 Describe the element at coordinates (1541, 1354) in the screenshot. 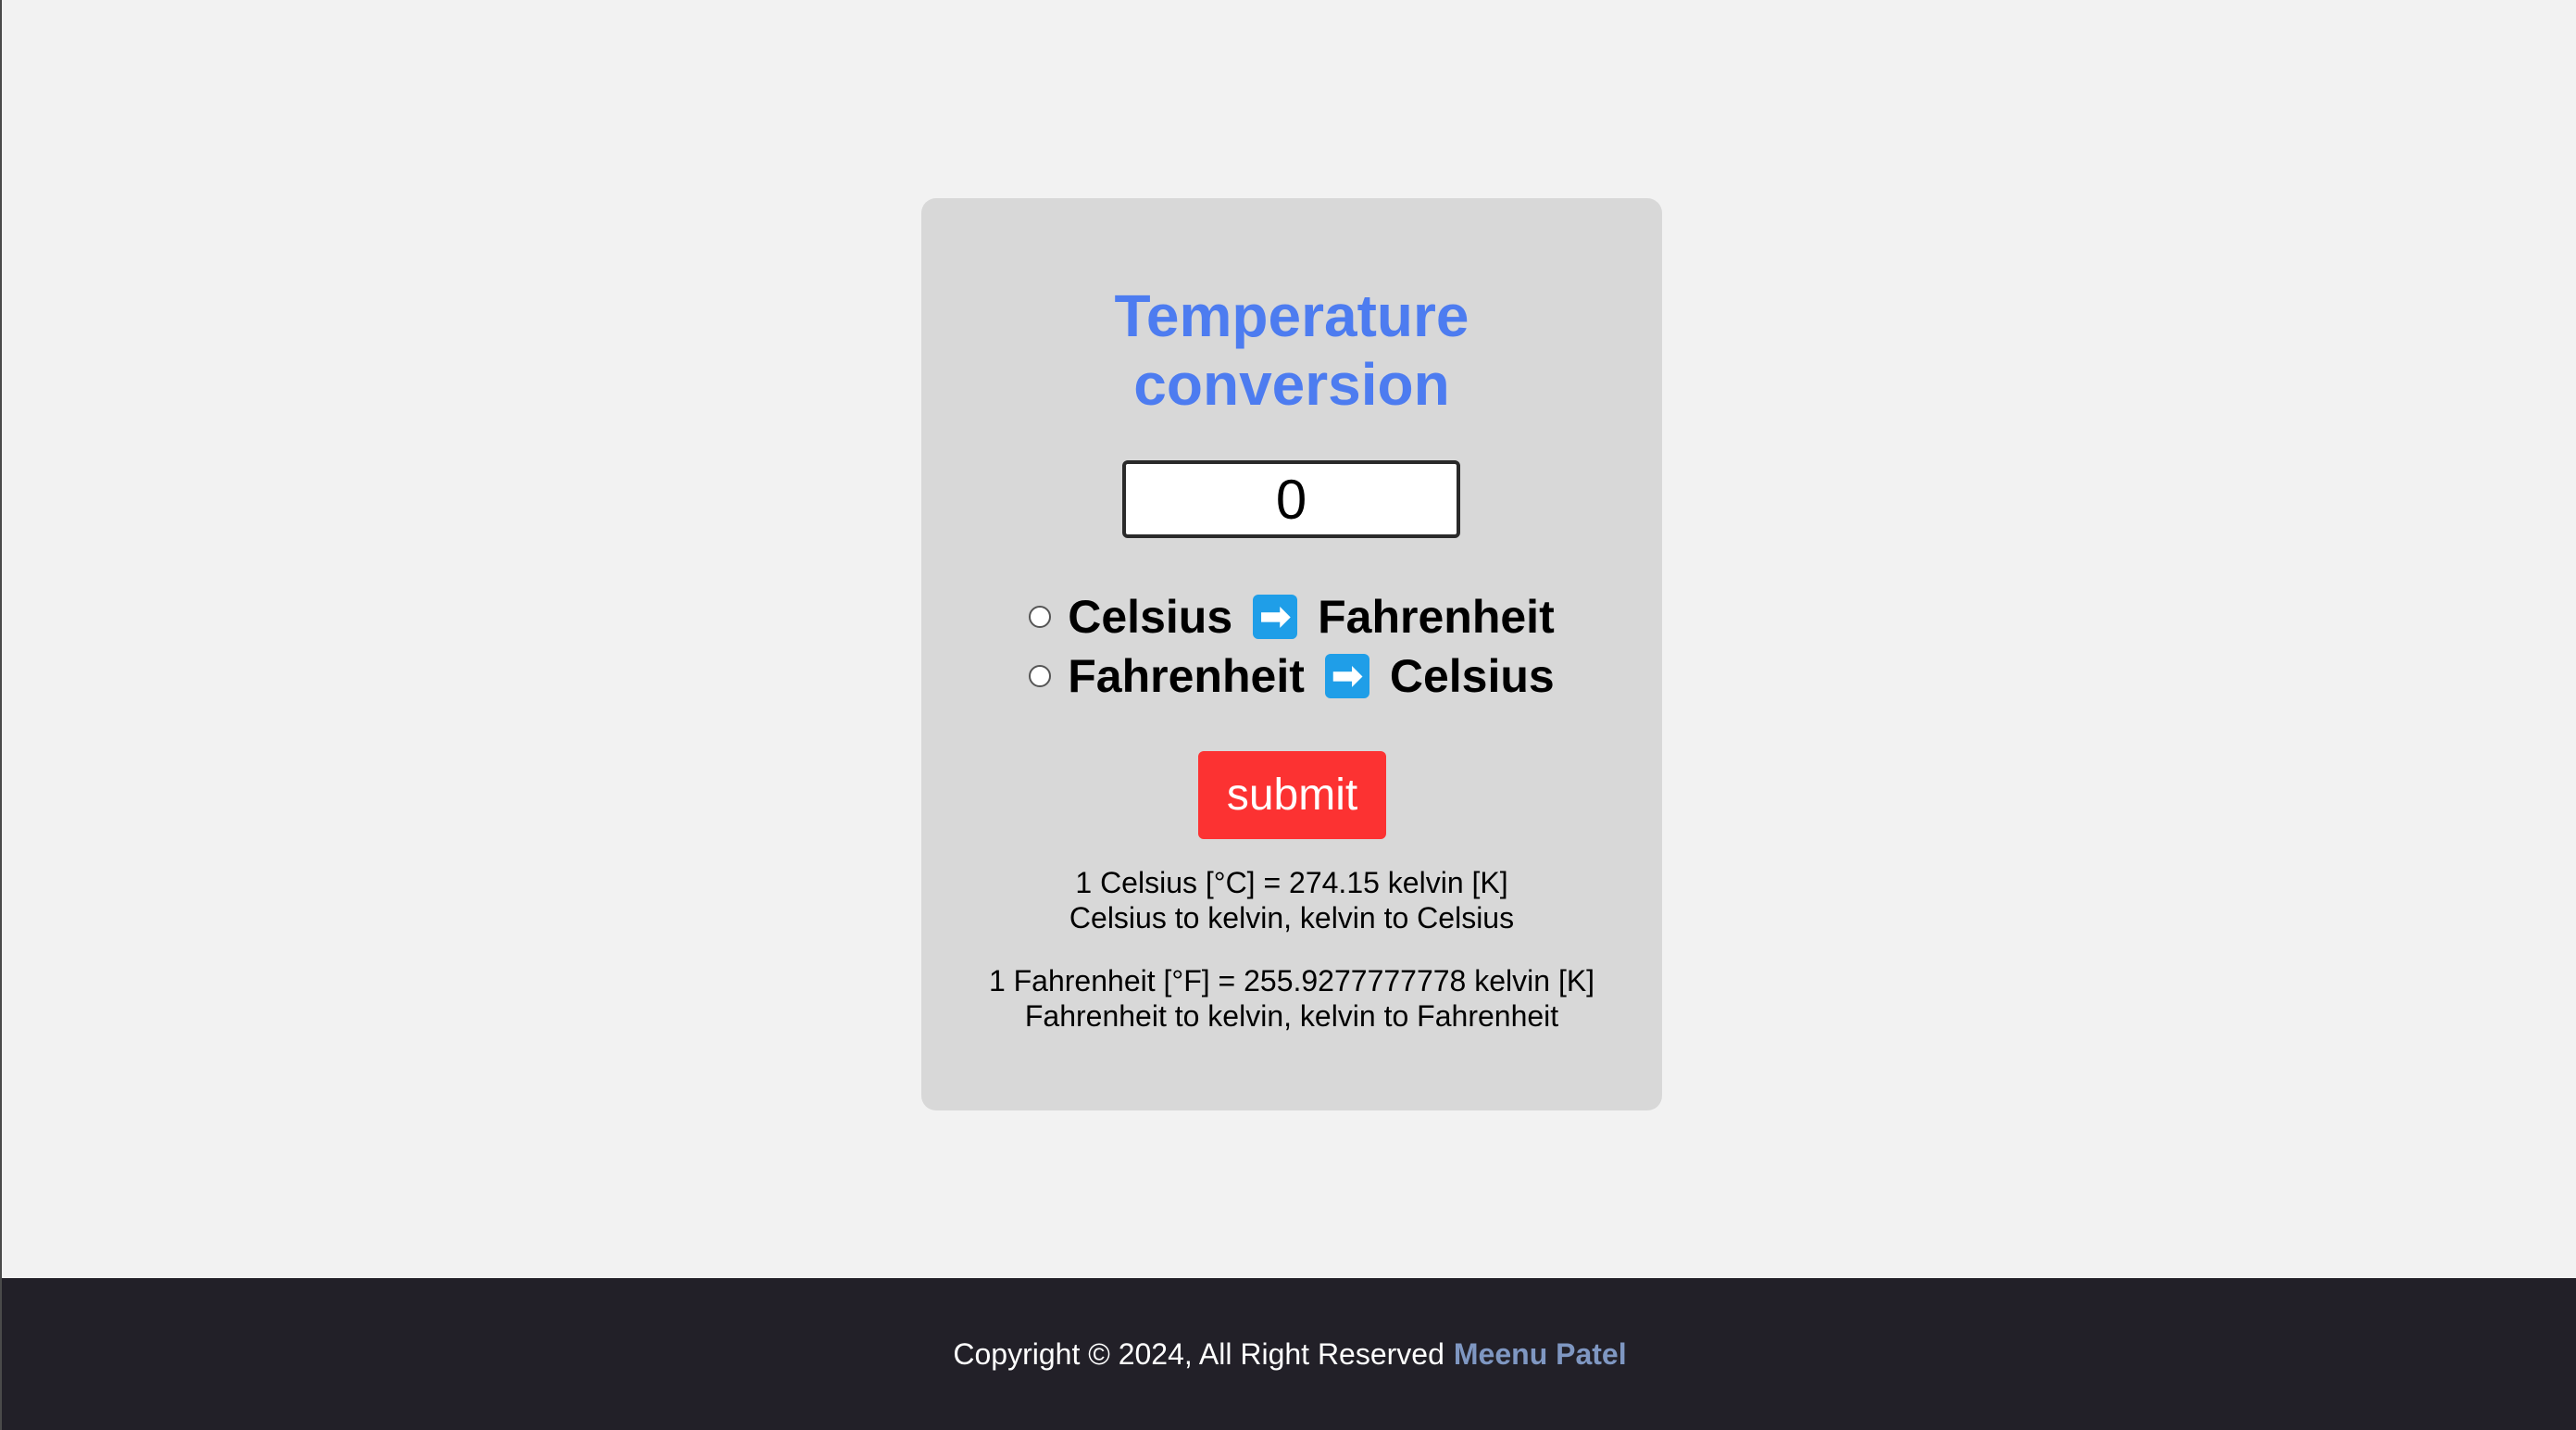

I see `author-link: Meenu Patel` at that location.